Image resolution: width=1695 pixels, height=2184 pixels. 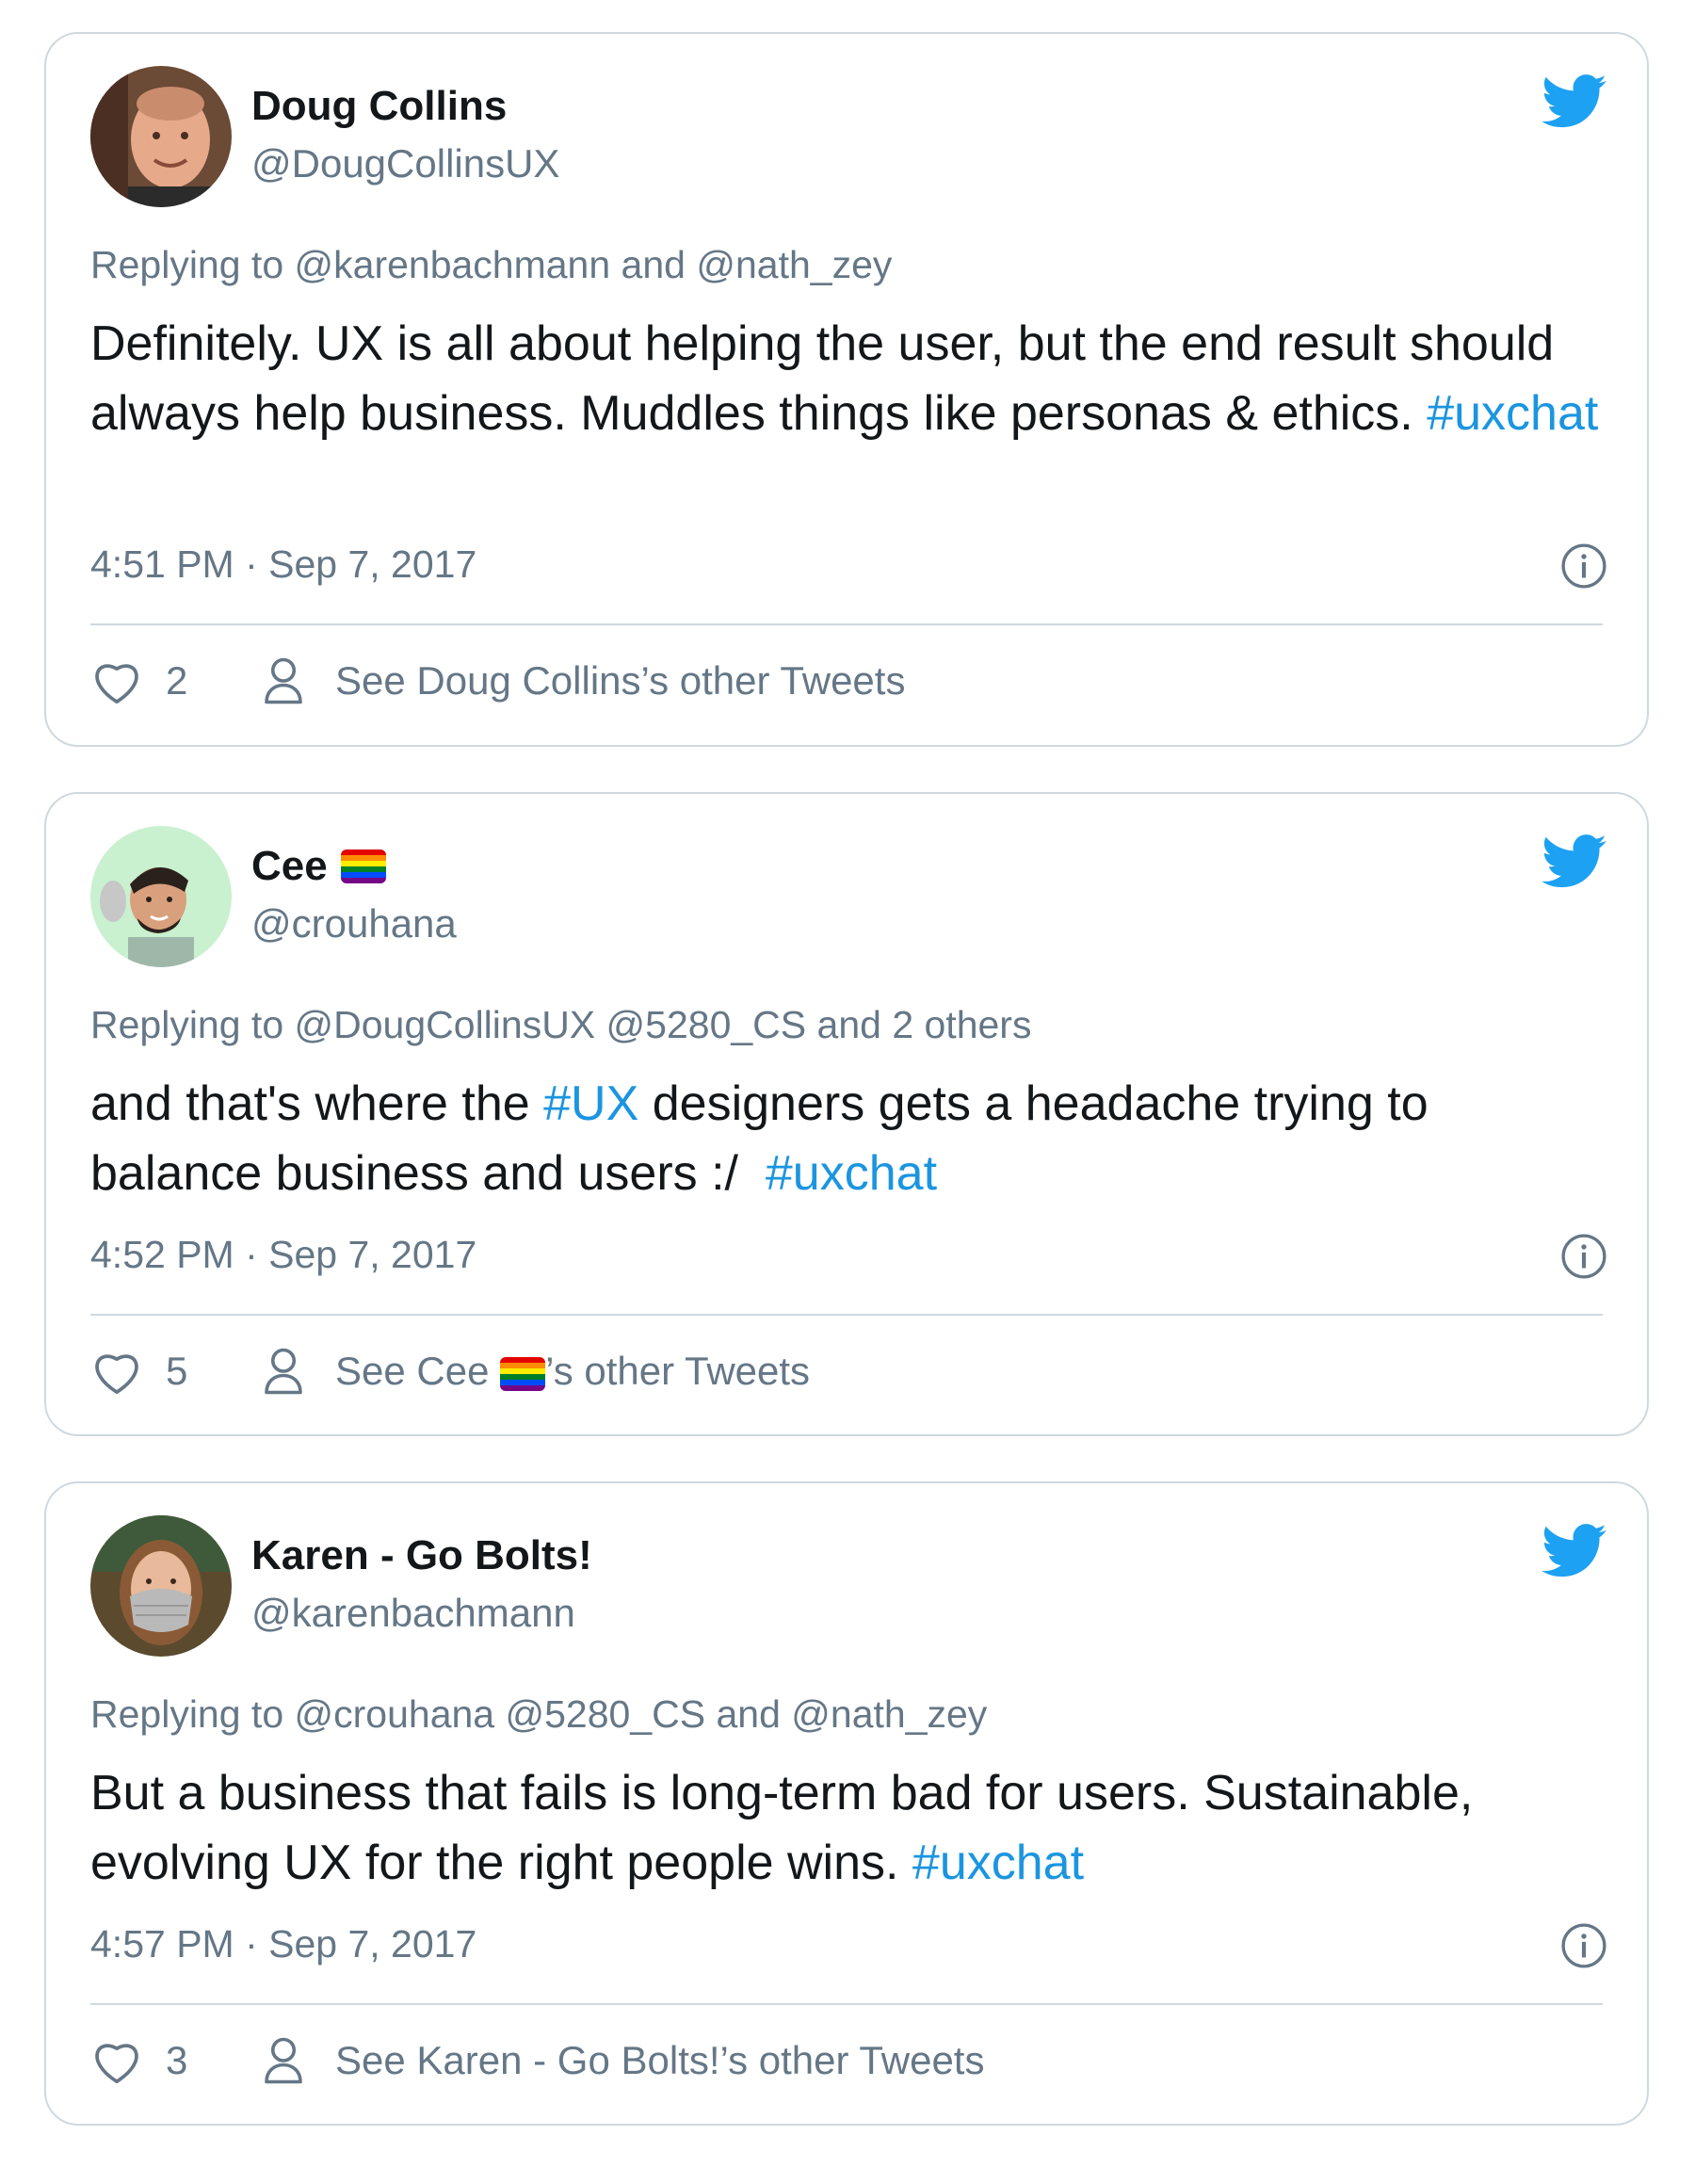 I want to click on display-name-text: Karen - Go Bolts!, so click(x=421, y=1555).